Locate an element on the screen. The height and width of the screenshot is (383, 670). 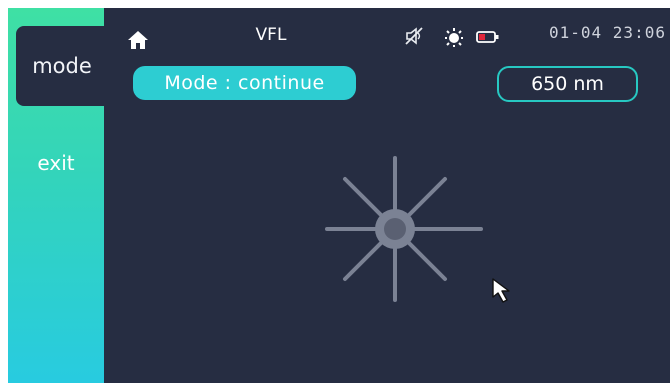
mouse-cursor-icon is located at coordinates (501, 290).